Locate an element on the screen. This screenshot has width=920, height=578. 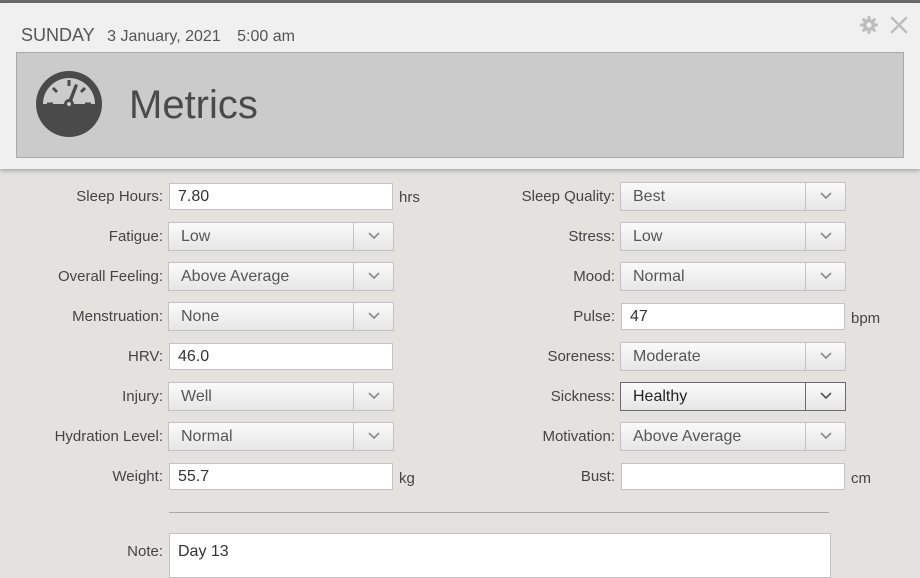
note-textarea: Day 13 is located at coordinates (500, 555).